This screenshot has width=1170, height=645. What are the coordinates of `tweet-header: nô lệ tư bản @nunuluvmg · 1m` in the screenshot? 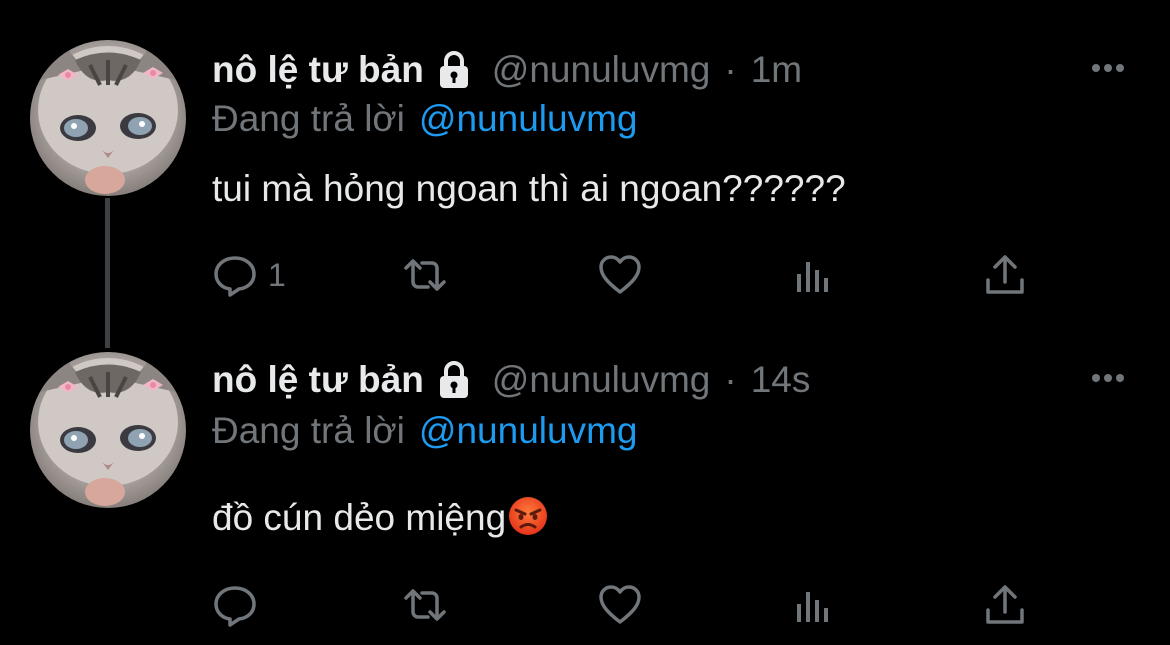 It's located at (507, 70).